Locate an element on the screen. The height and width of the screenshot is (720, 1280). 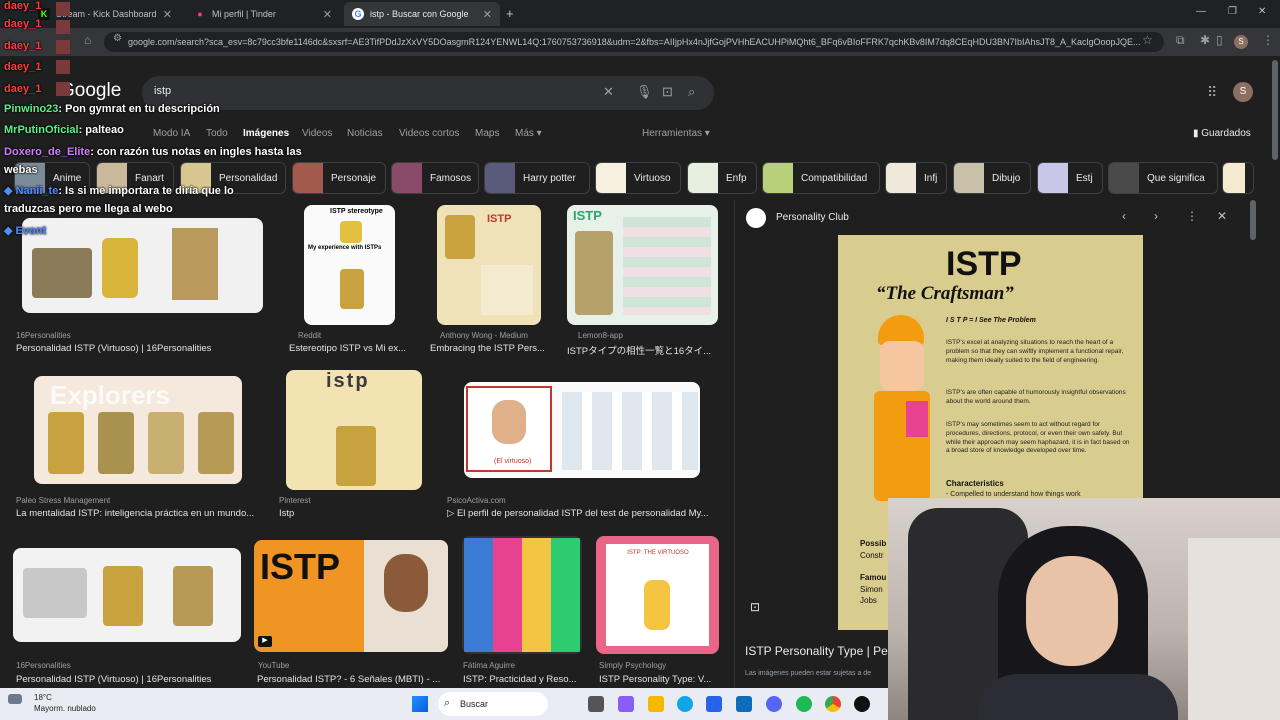
outlook-icon is located at coordinates (744, 704).